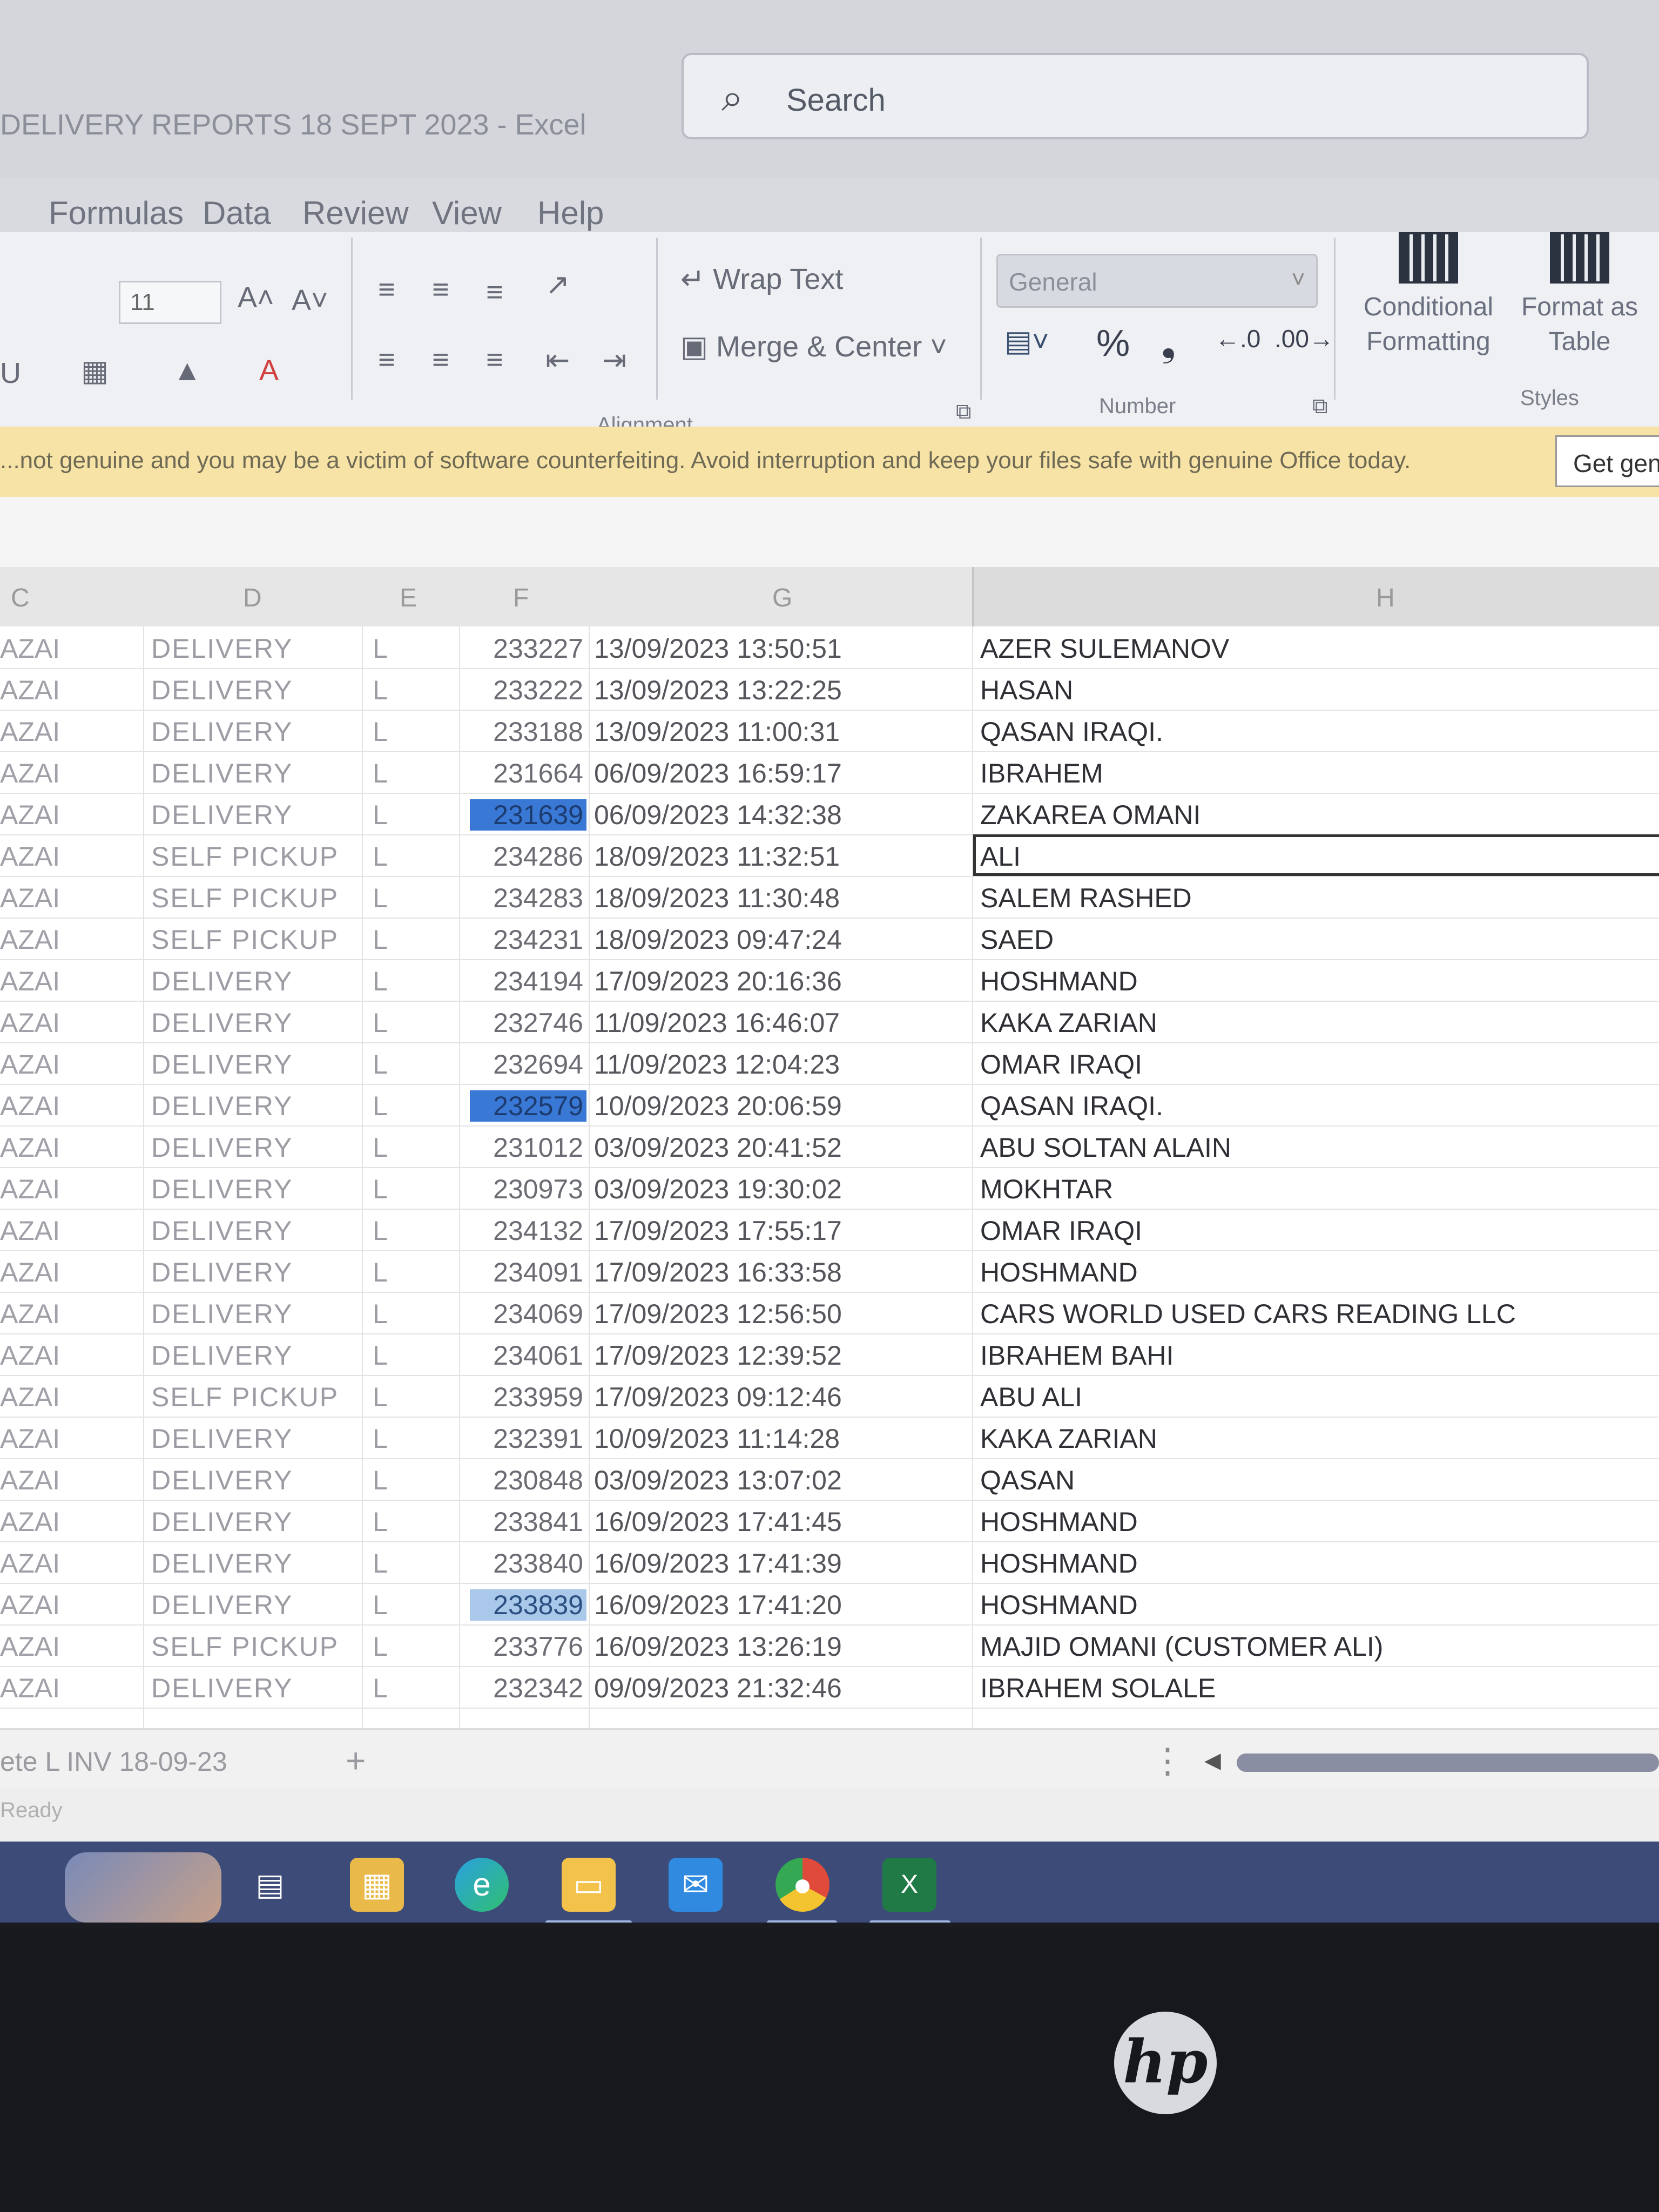 The image size is (1659, 2212). I want to click on cell-g: 13/09/2023 11:00:31, so click(717, 731).